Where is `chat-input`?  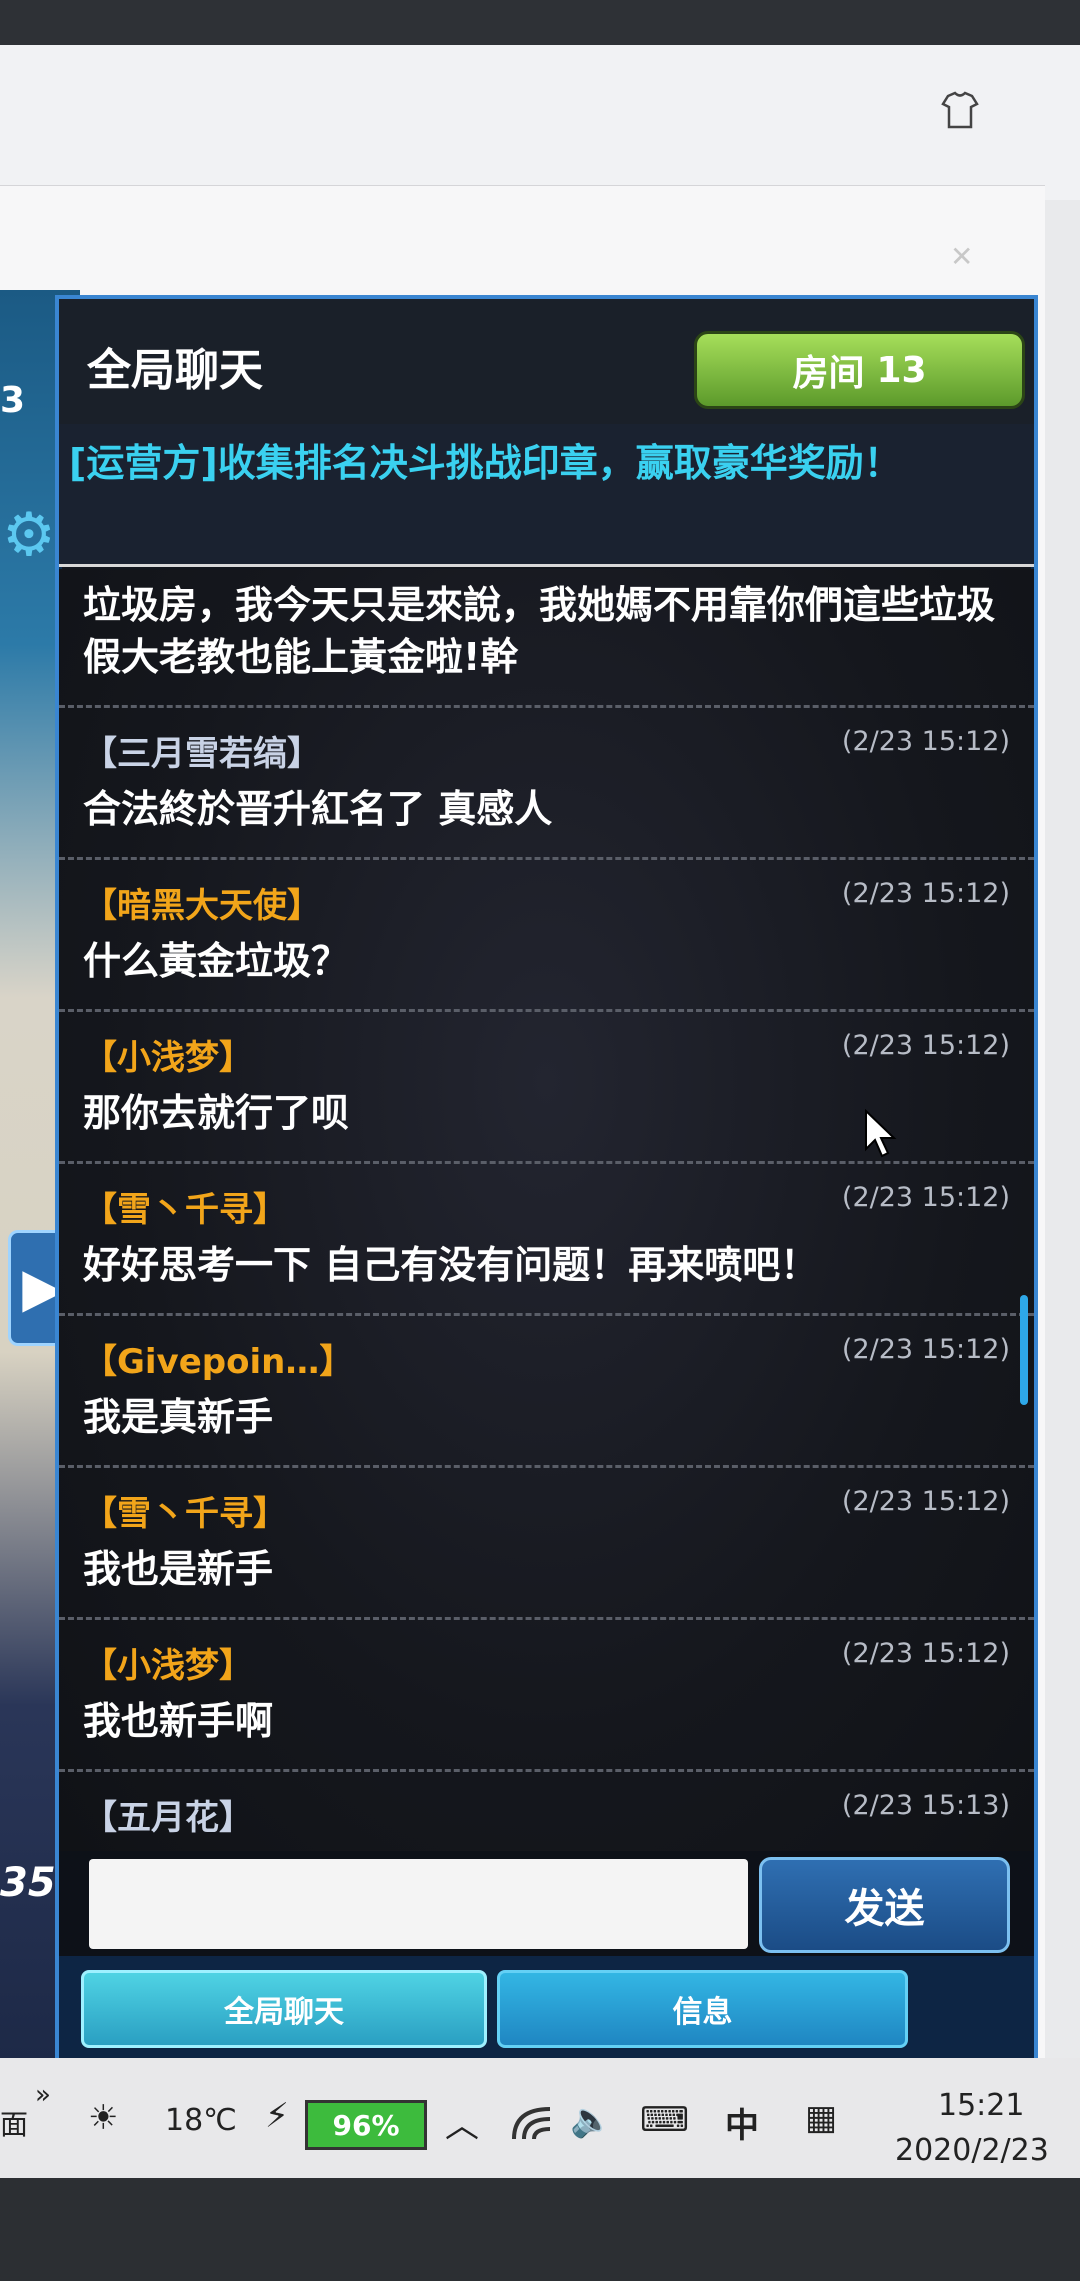 chat-input is located at coordinates (418, 1904).